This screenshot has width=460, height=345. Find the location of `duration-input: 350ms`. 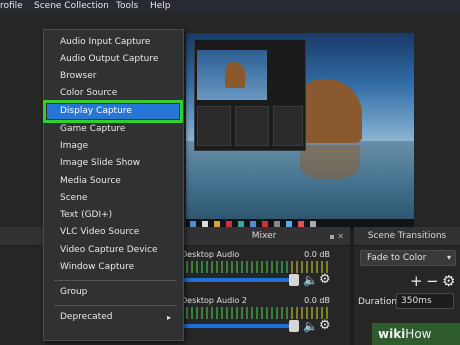

duration-input: 350ms is located at coordinates (425, 301).